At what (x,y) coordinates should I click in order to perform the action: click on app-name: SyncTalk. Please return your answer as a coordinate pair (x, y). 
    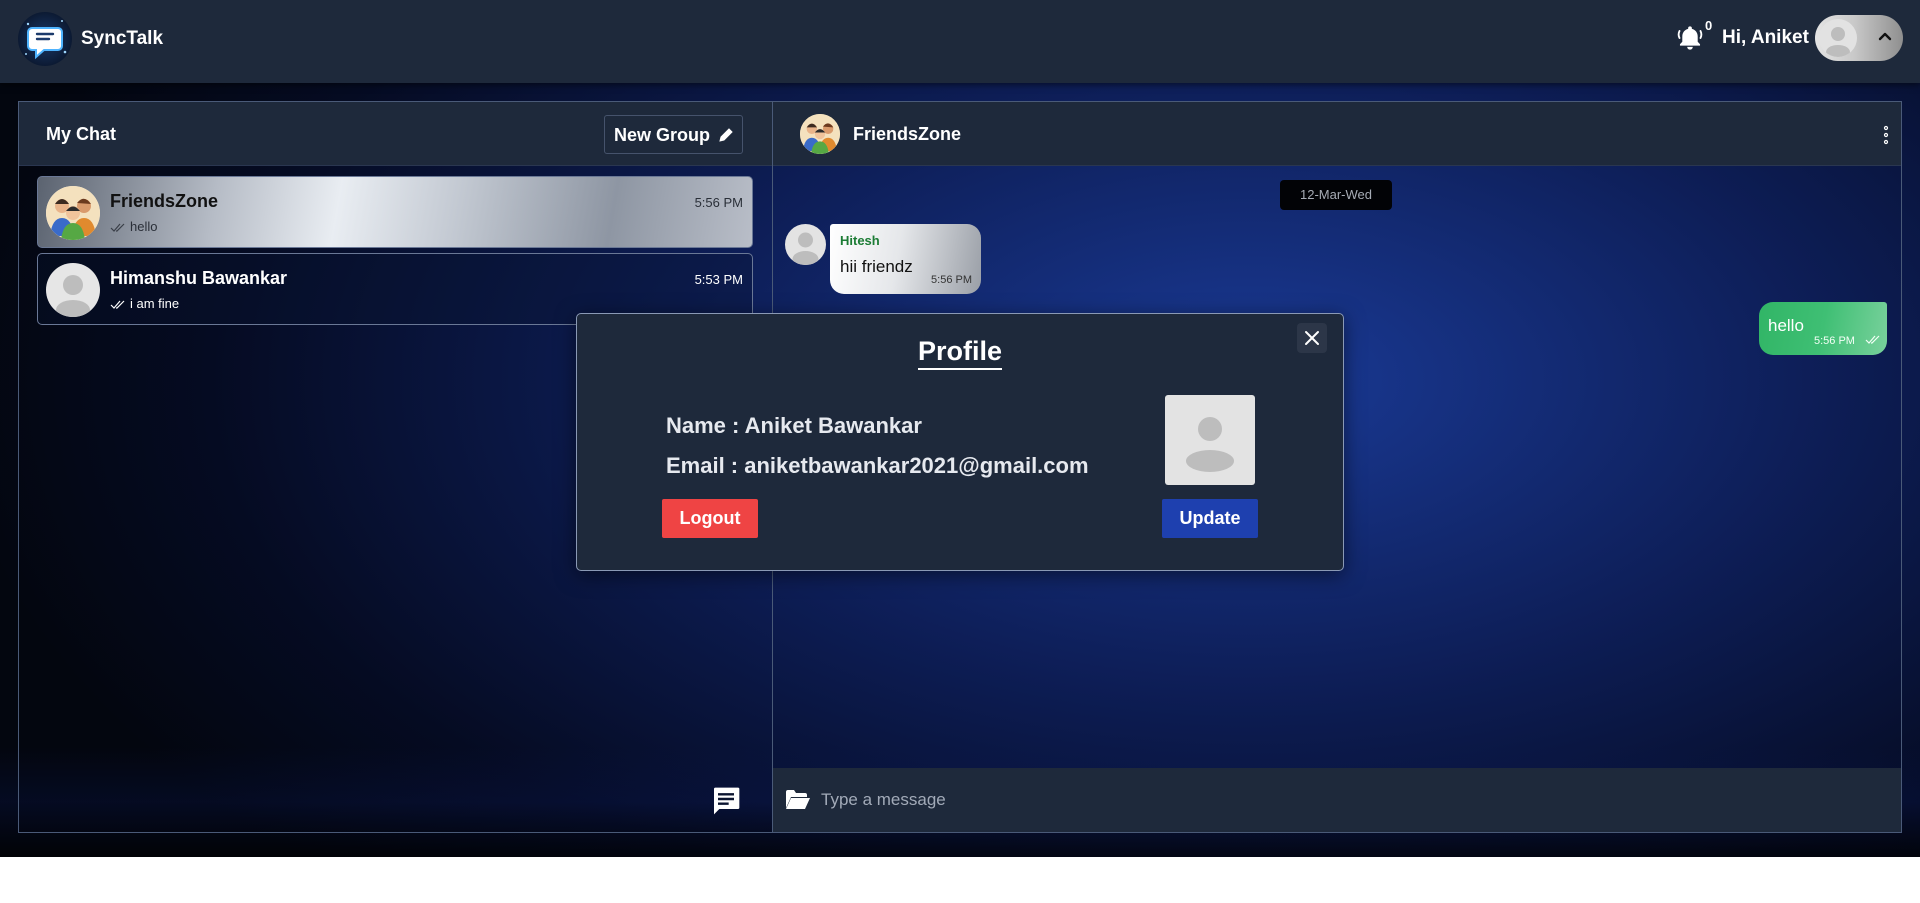
    Looking at the image, I should click on (122, 38).